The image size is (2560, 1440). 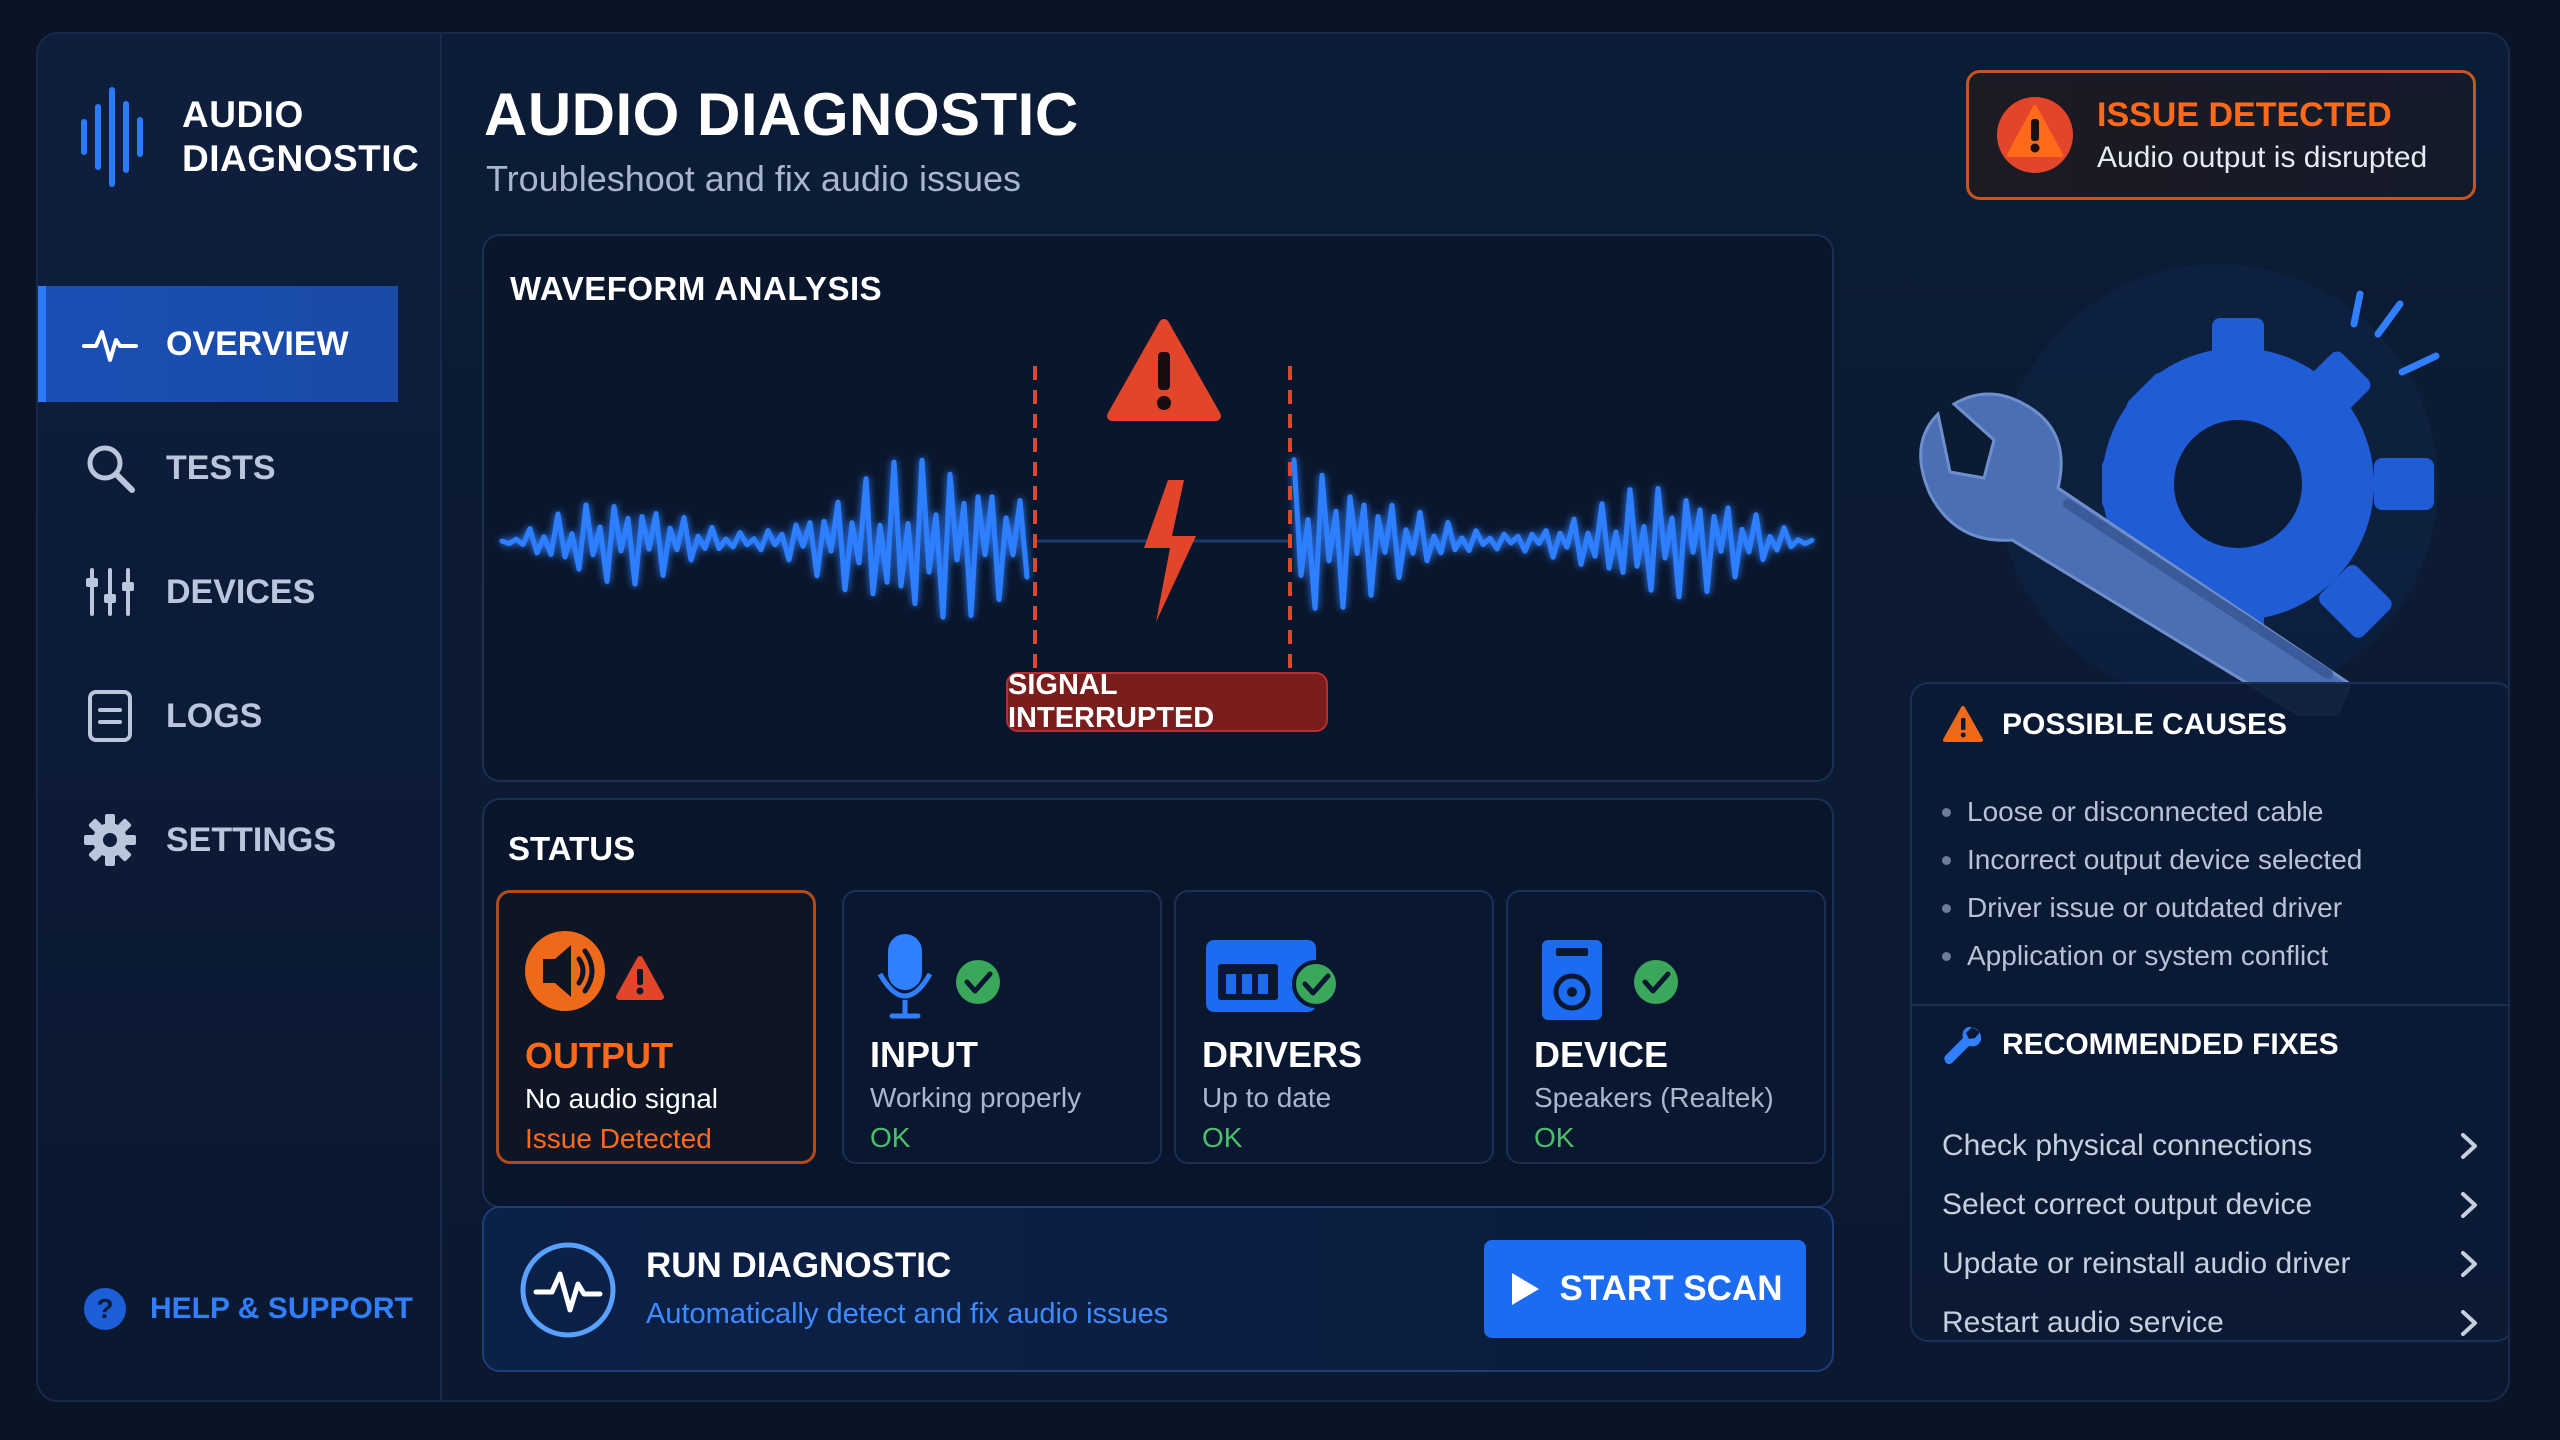 What do you see at coordinates (753, 178) in the screenshot?
I see `page-subtitle: Troubleshoot and fix audio issues` at bounding box center [753, 178].